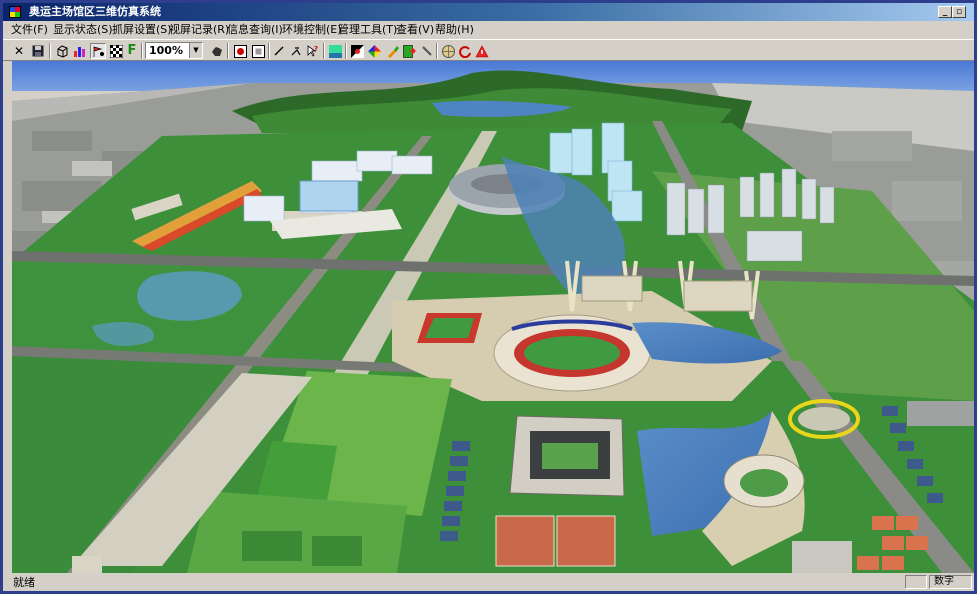 This screenshot has width=977, height=594. I want to click on chevron-down-icon: ▼, so click(195, 50).